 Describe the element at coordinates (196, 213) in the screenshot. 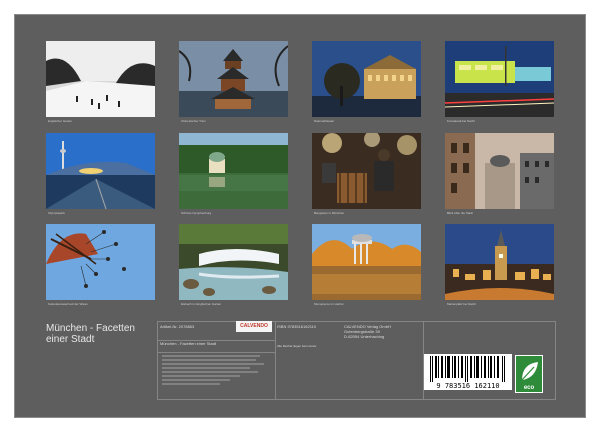

I see `photo-caption: Schloss Nymphenburg` at that location.